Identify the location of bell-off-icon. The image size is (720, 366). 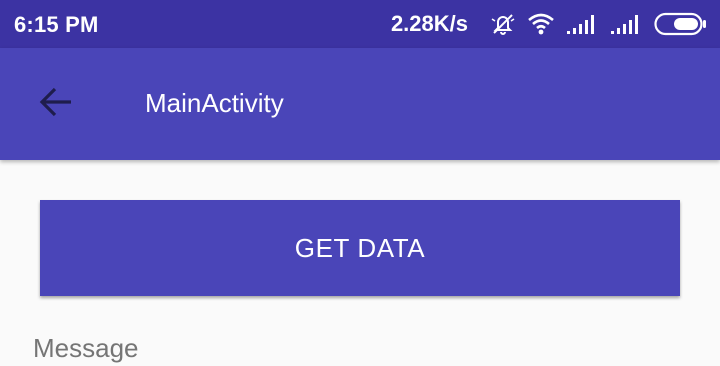
(503, 24).